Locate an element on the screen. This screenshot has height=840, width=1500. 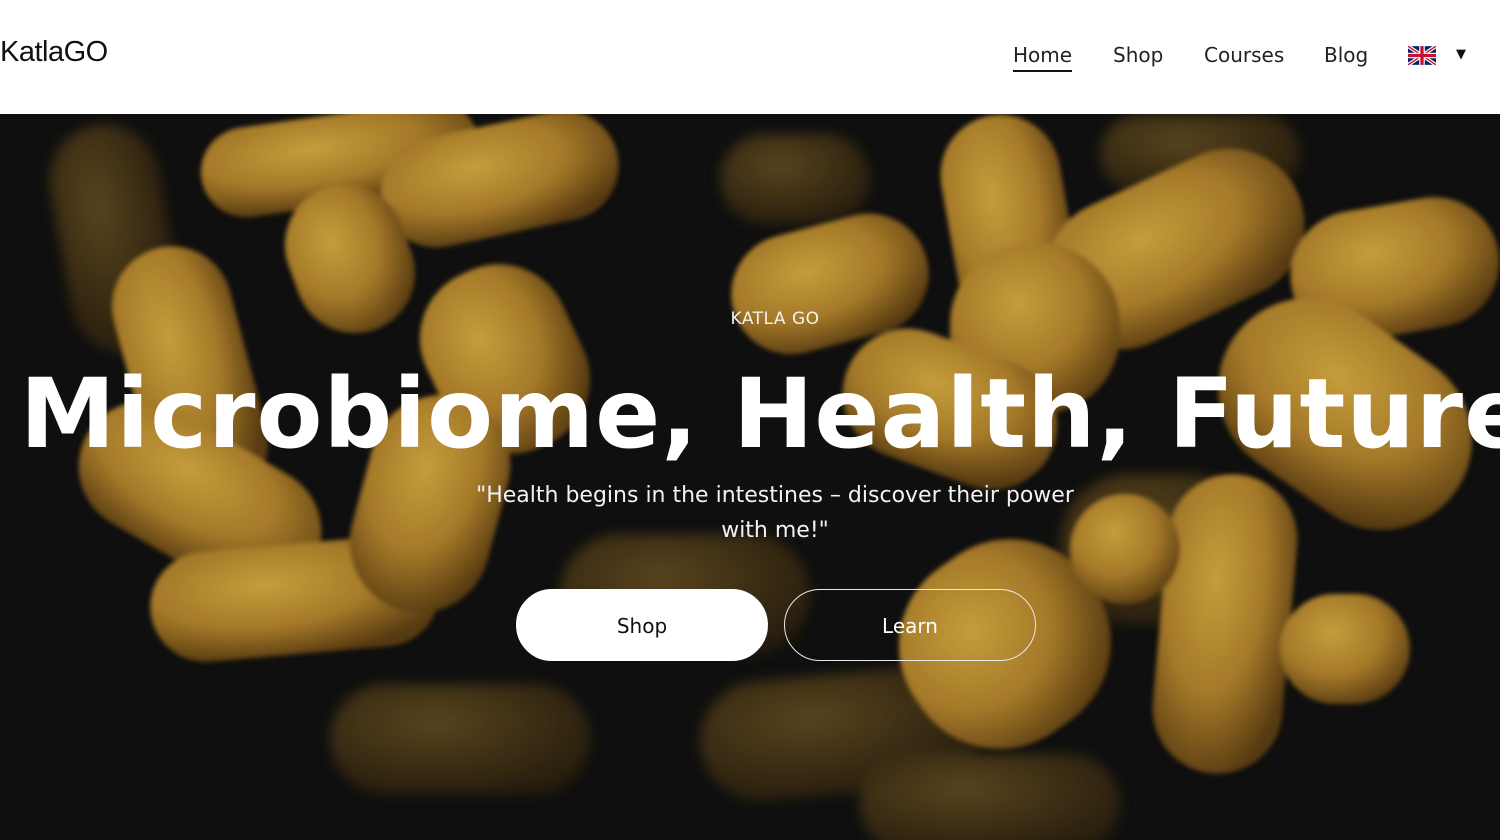
language-selector: ▼ is located at coordinates (1439, 56).